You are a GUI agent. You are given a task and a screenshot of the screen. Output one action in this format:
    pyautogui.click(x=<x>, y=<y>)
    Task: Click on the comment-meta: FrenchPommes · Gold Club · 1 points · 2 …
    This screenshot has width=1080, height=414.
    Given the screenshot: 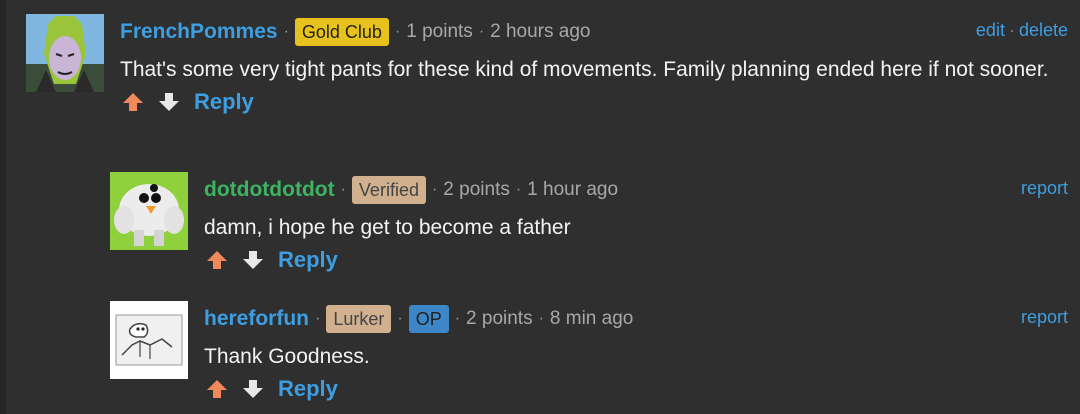 What is the action you would take?
    pyautogui.click(x=594, y=32)
    